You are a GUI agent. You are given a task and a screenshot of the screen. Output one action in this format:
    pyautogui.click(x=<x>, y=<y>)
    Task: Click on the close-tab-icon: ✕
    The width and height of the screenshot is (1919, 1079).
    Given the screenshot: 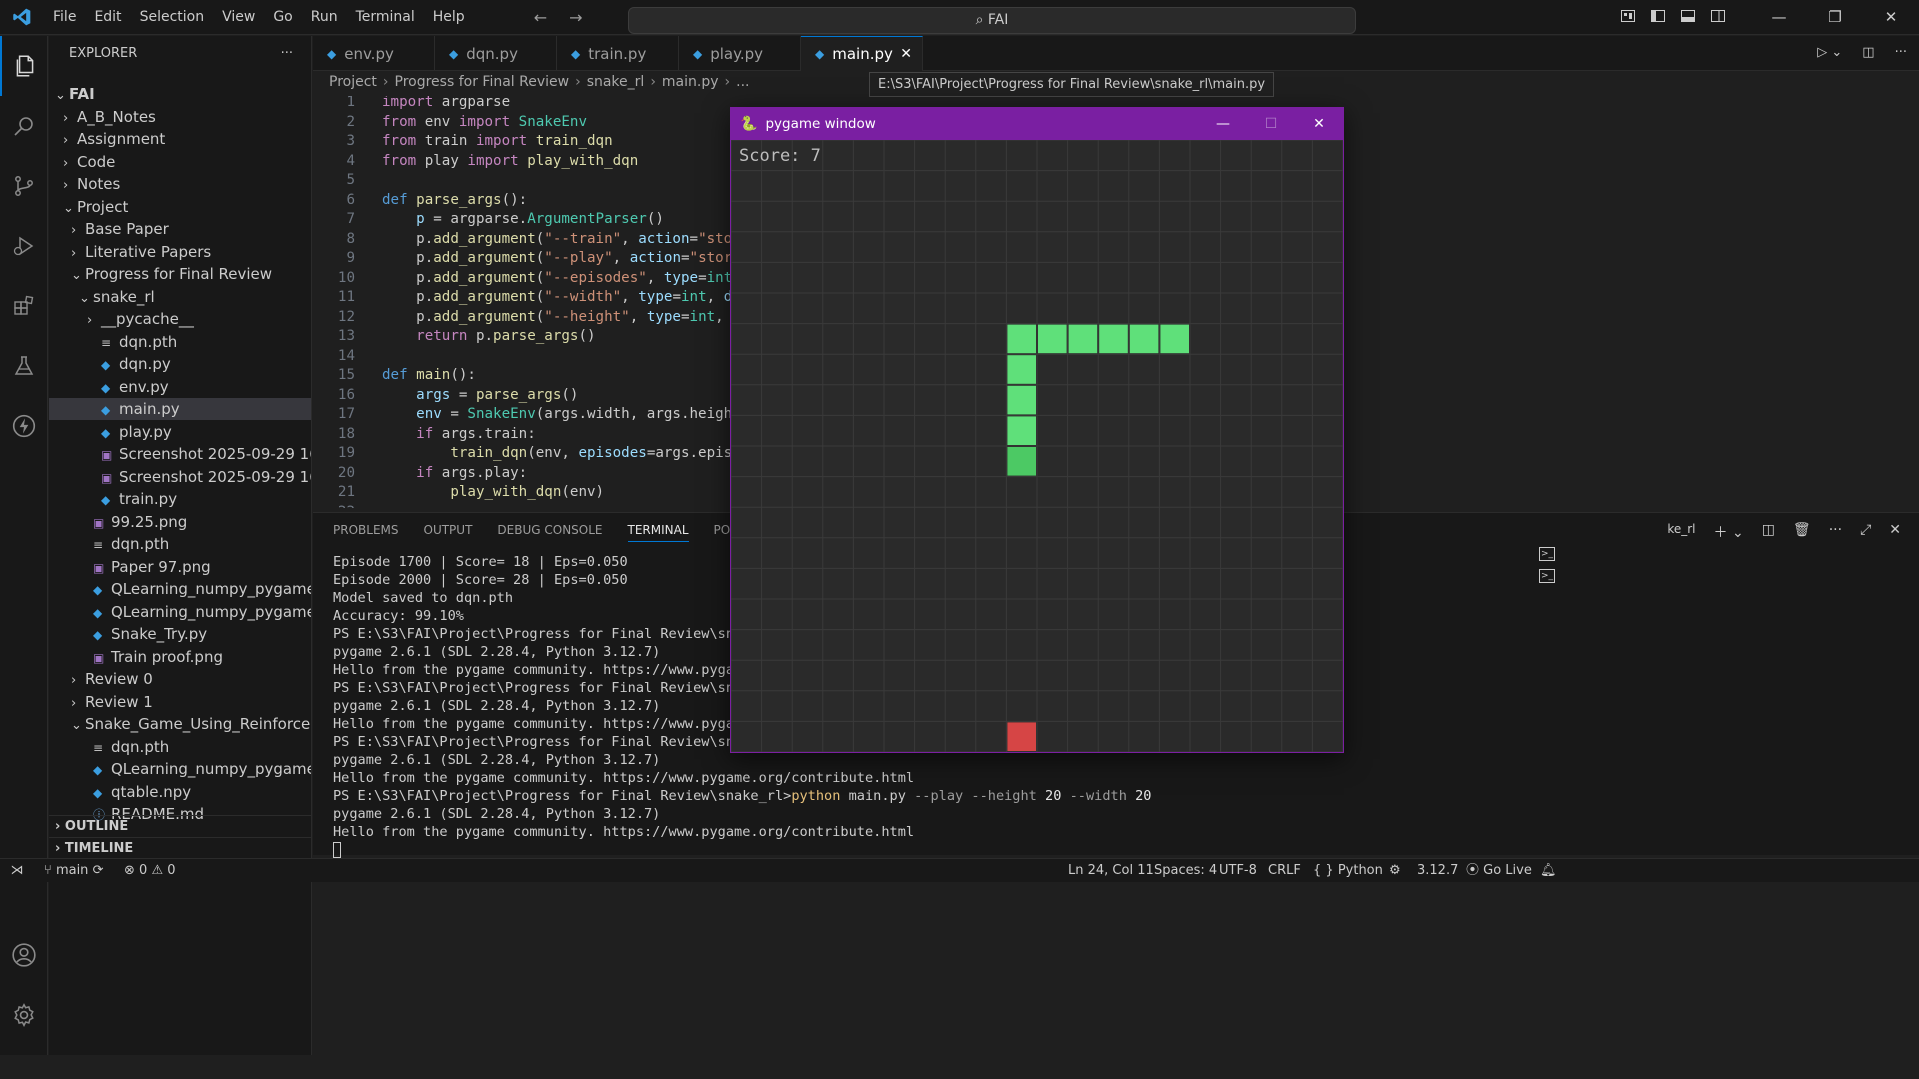 What is the action you would take?
    pyautogui.click(x=906, y=54)
    